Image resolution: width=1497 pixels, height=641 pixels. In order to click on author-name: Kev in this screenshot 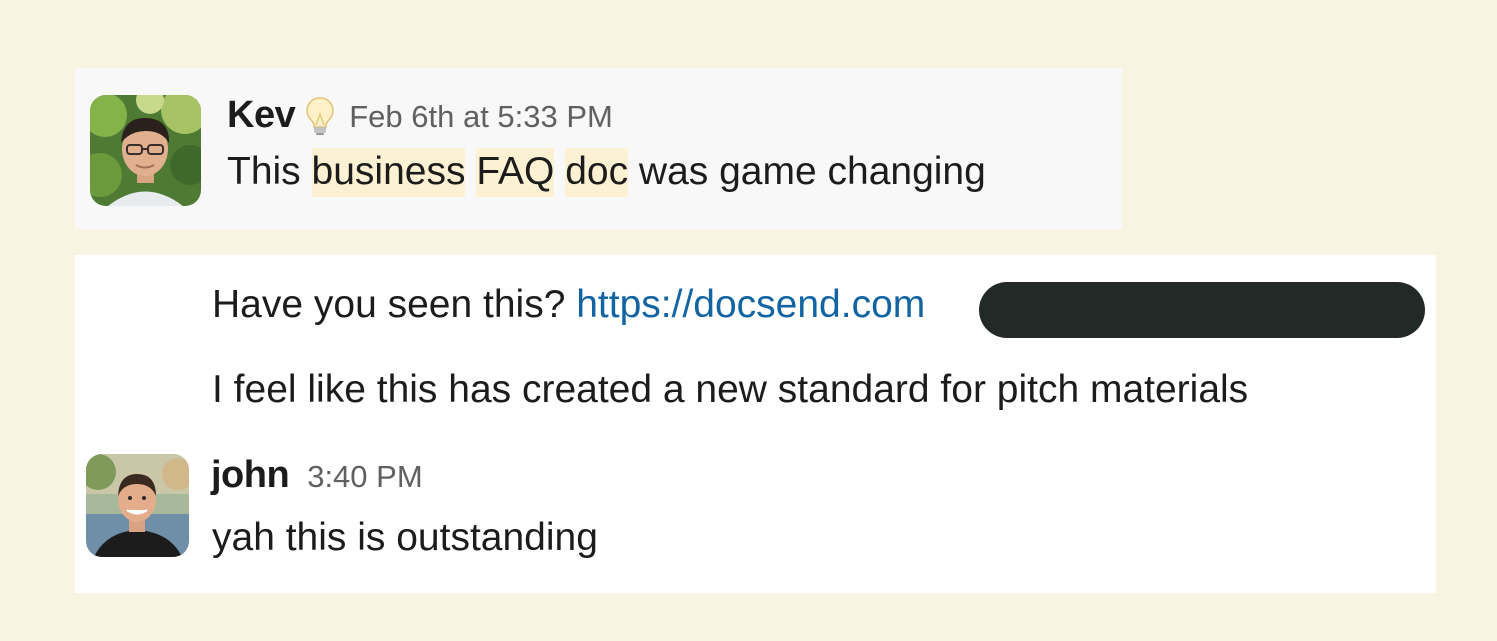, I will do `click(261, 115)`.